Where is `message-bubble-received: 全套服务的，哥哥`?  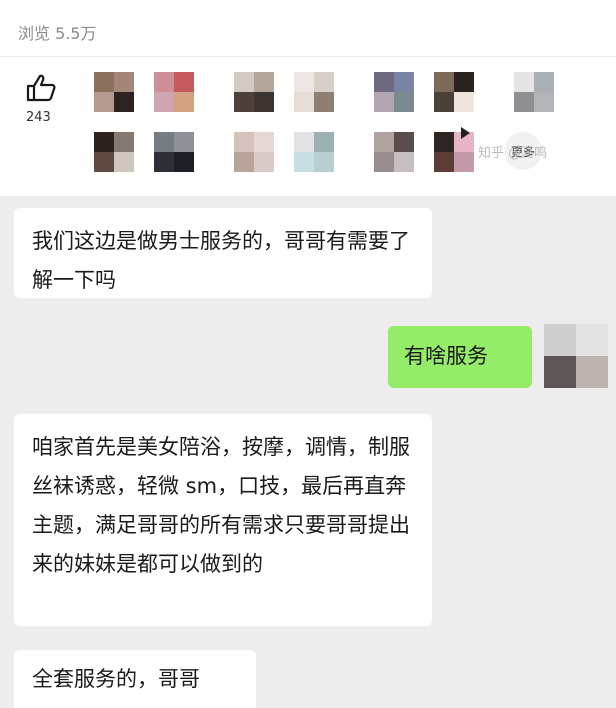 message-bubble-received: 全套服务的，哥哥 is located at coordinates (135, 679).